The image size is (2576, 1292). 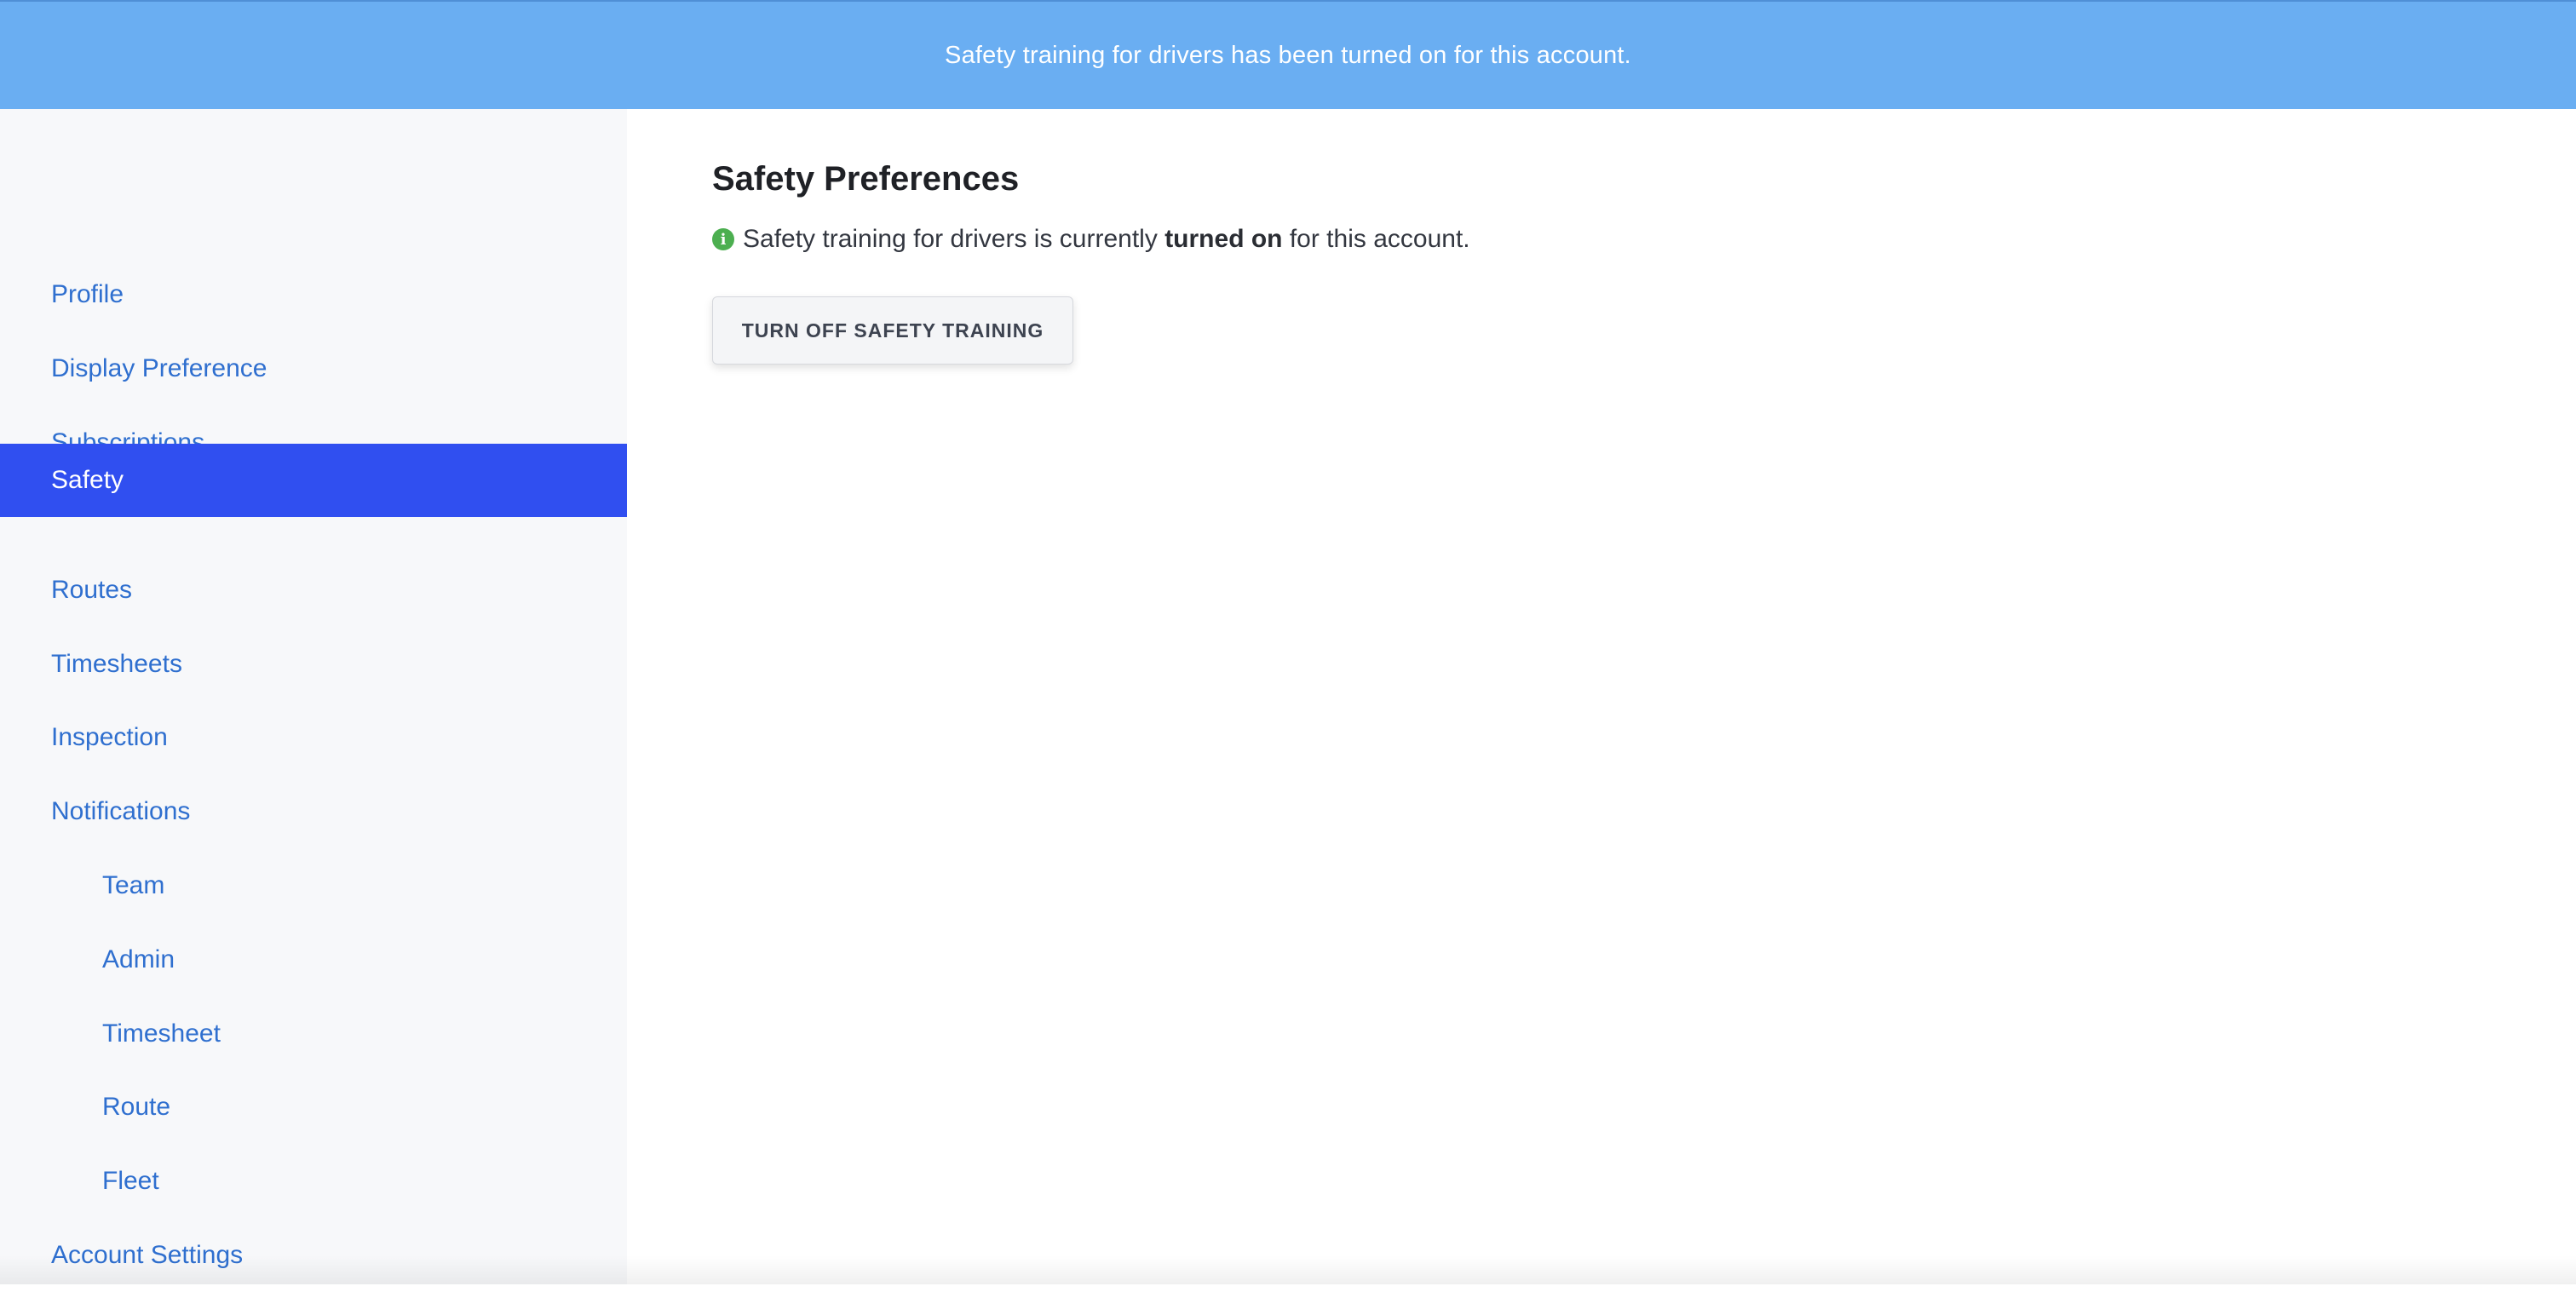 What do you see at coordinates (313, 1181) in the screenshot?
I see `sidebar-item-fleet: Fleet` at bounding box center [313, 1181].